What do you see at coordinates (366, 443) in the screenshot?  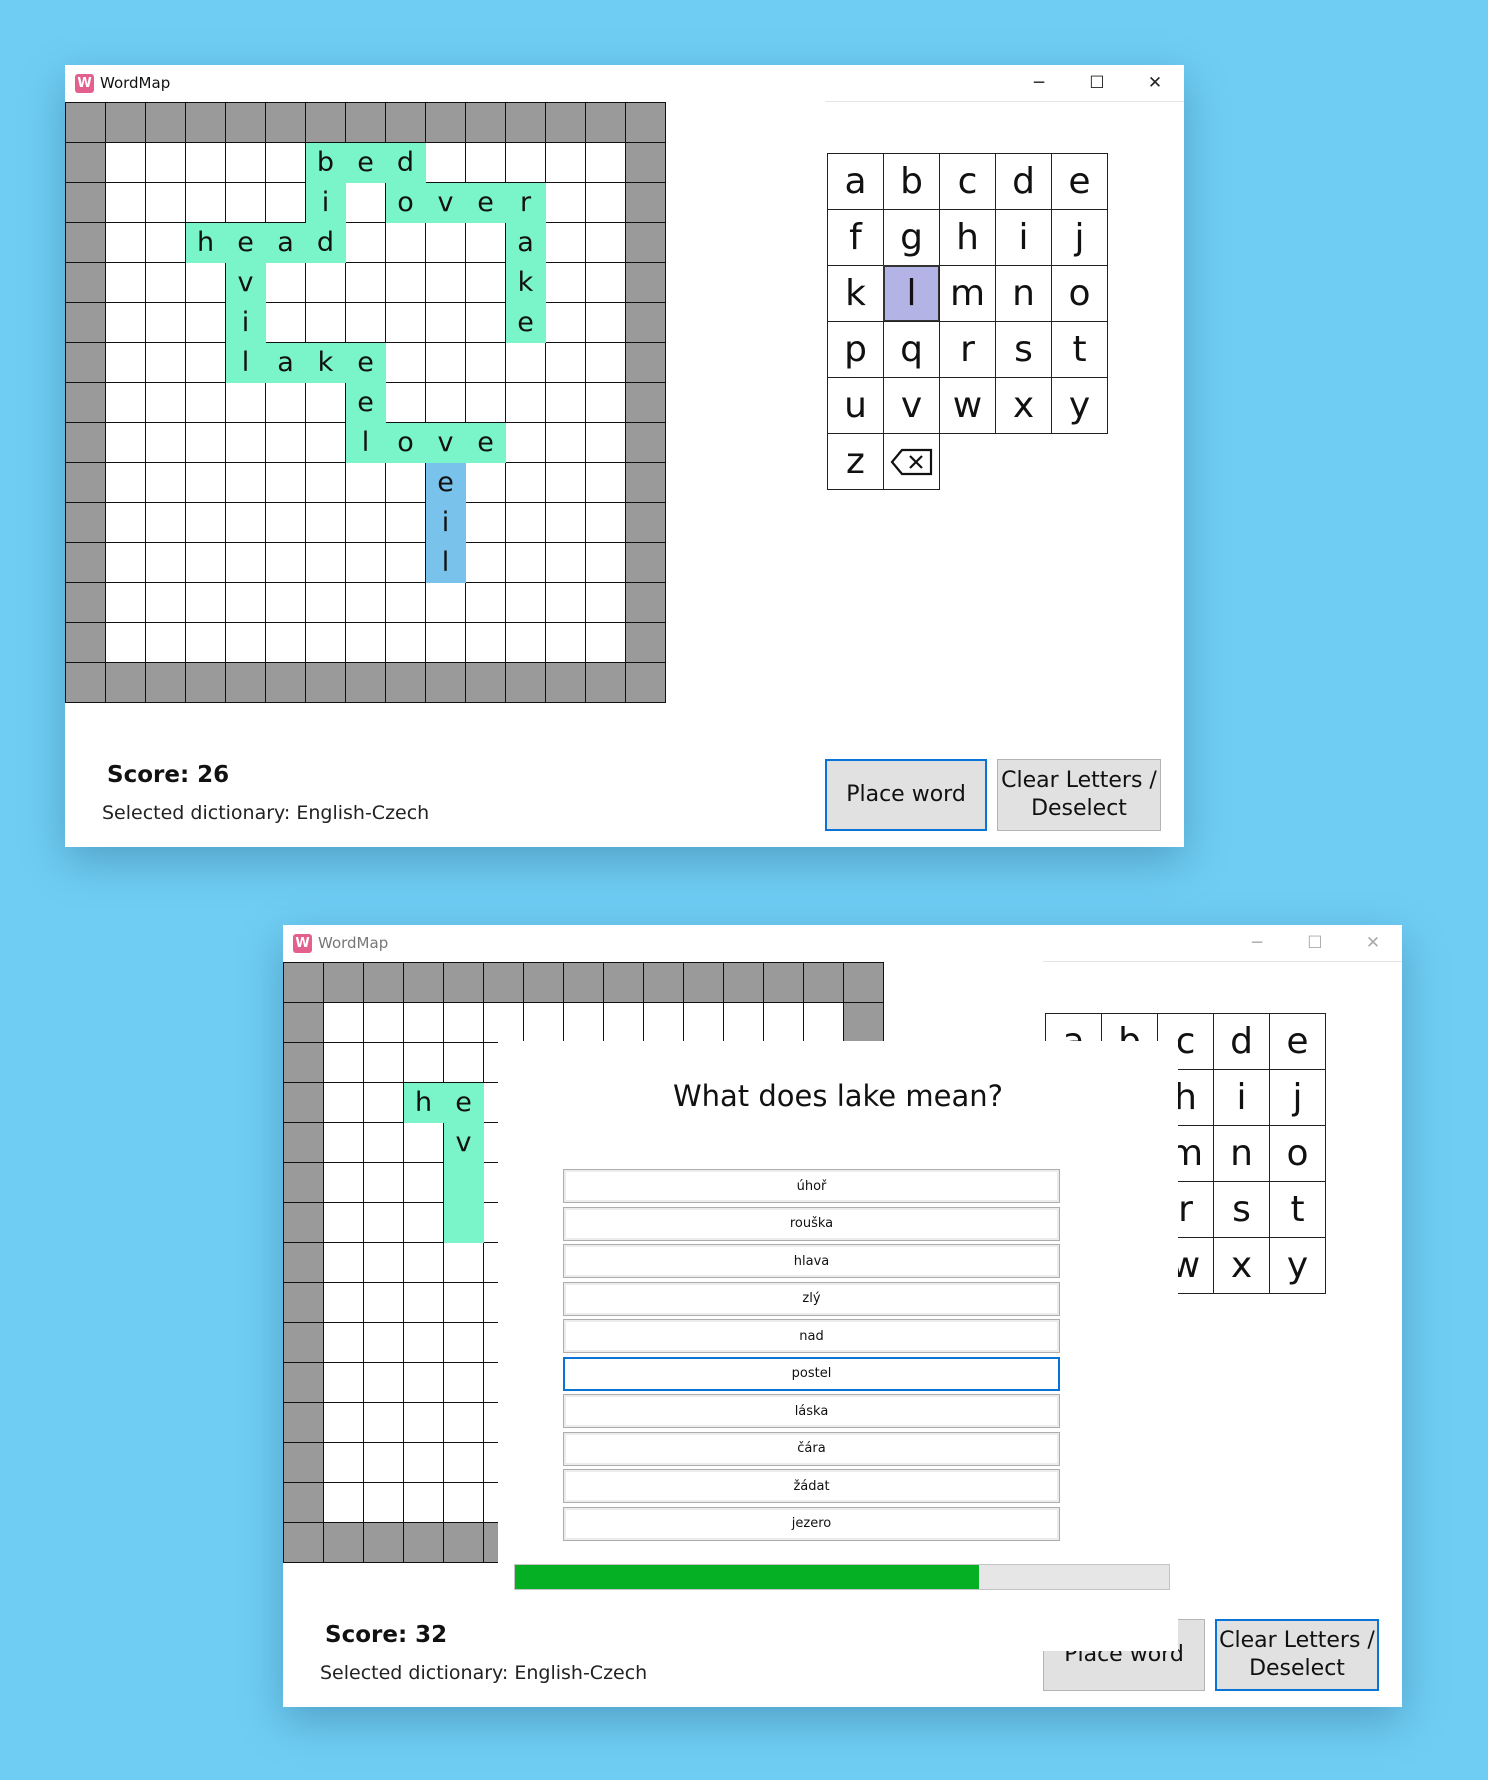 I see `board-placed-tile: l` at bounding box center [366, 443].